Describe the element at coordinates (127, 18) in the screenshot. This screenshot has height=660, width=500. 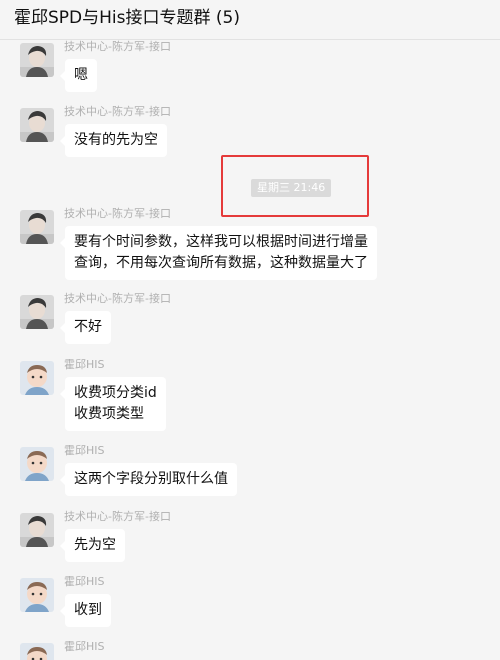
I see `group-title: 霍邱SPD与His接口专题群 (5)` at that location.